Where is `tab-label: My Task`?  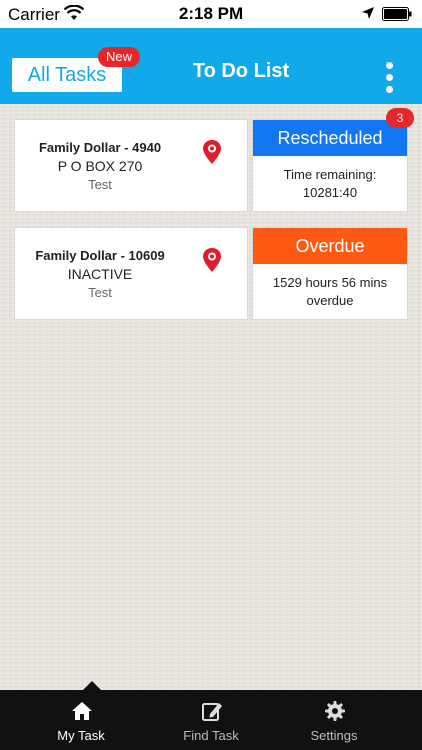 tab-label: My Task is located at coordinates (81, 735).